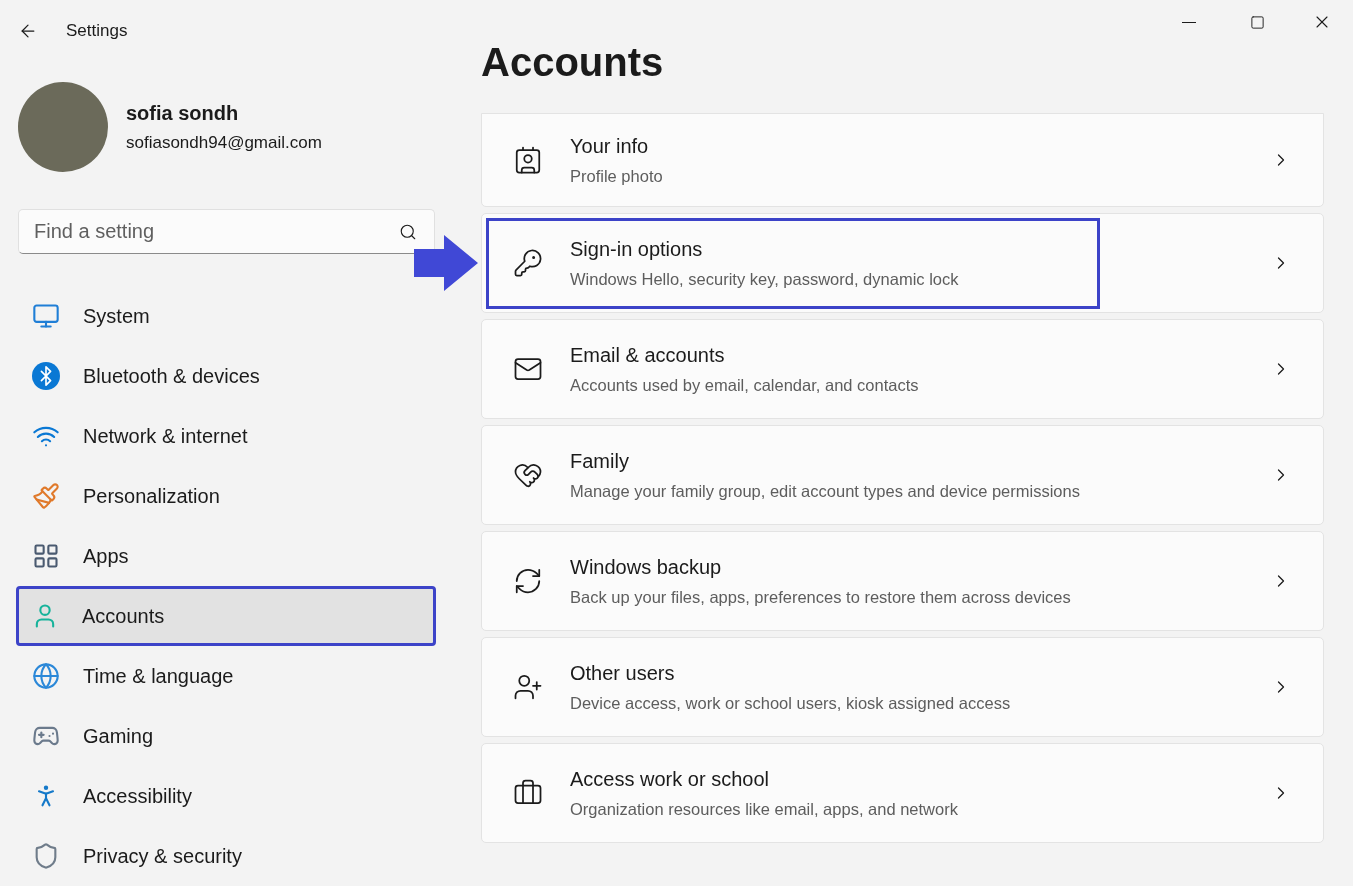 The image size is (1353, 886). I want to click on search-icon, so click(408, 232).